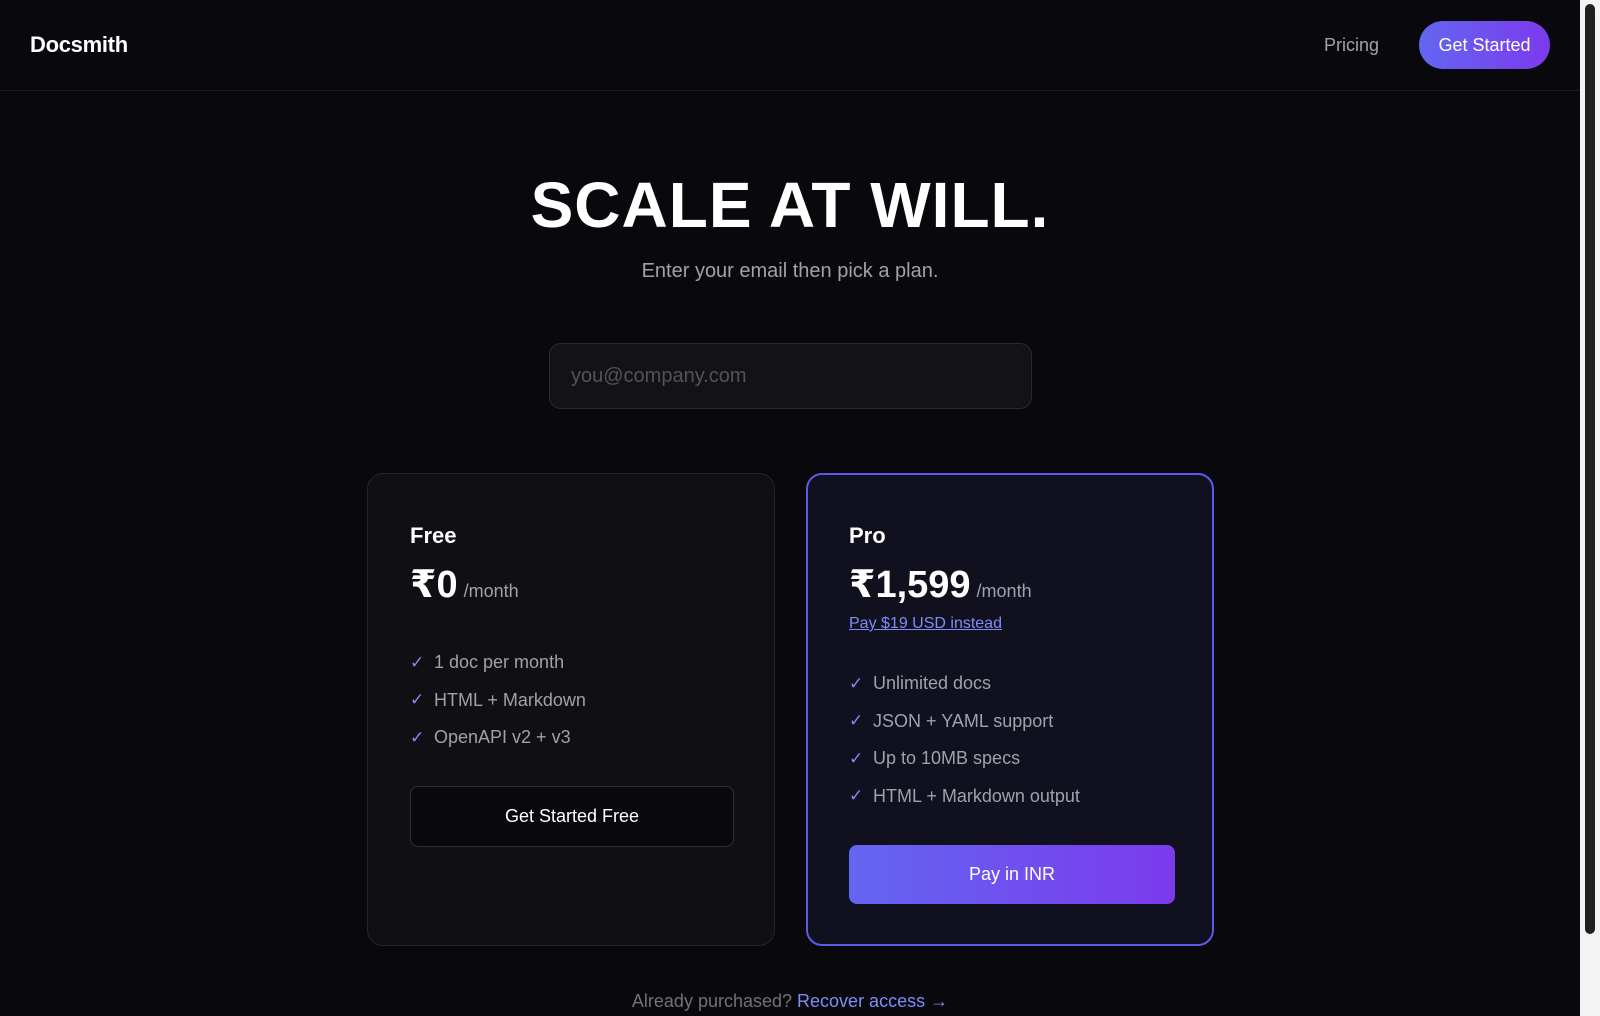  I want to click on list-item: ✓ JSON + YAML support, so click(964, 722).